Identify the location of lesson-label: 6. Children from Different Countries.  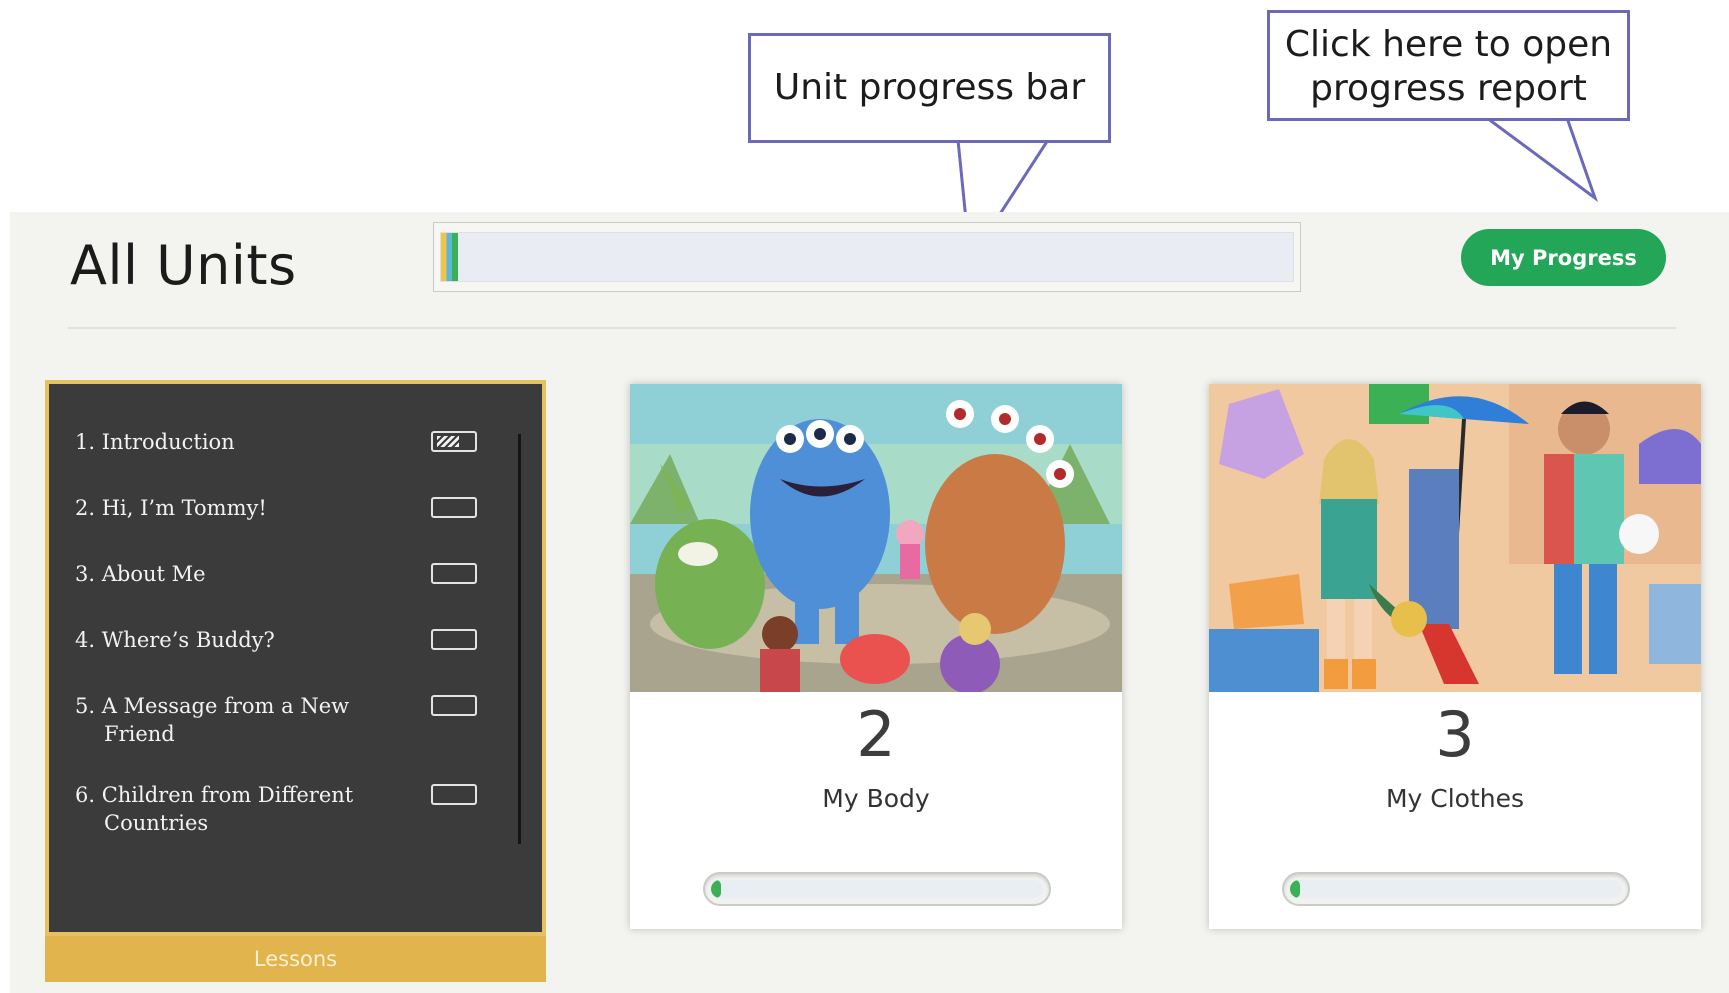
(214, 809).